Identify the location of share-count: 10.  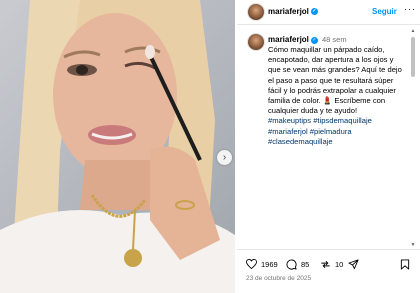
(339, 264).